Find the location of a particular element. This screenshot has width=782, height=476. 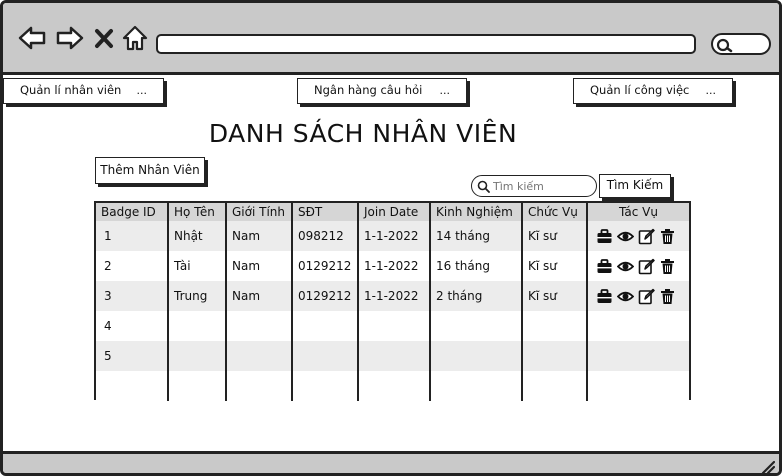

forward-arrow-icon is located at coordinates (70, 38).